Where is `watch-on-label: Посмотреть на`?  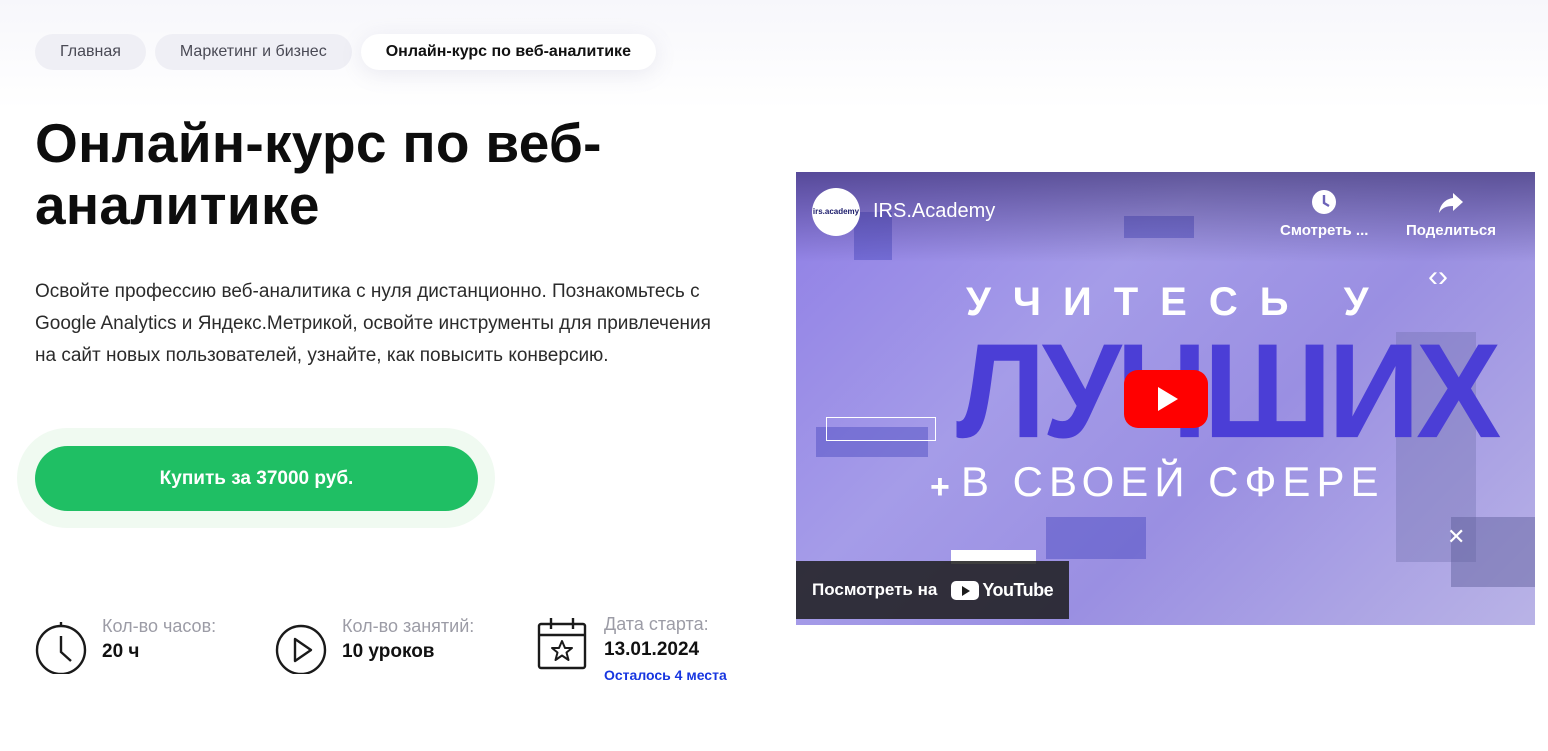 watch-on-label: Посмотреть на is located at coordinates (875, 589).